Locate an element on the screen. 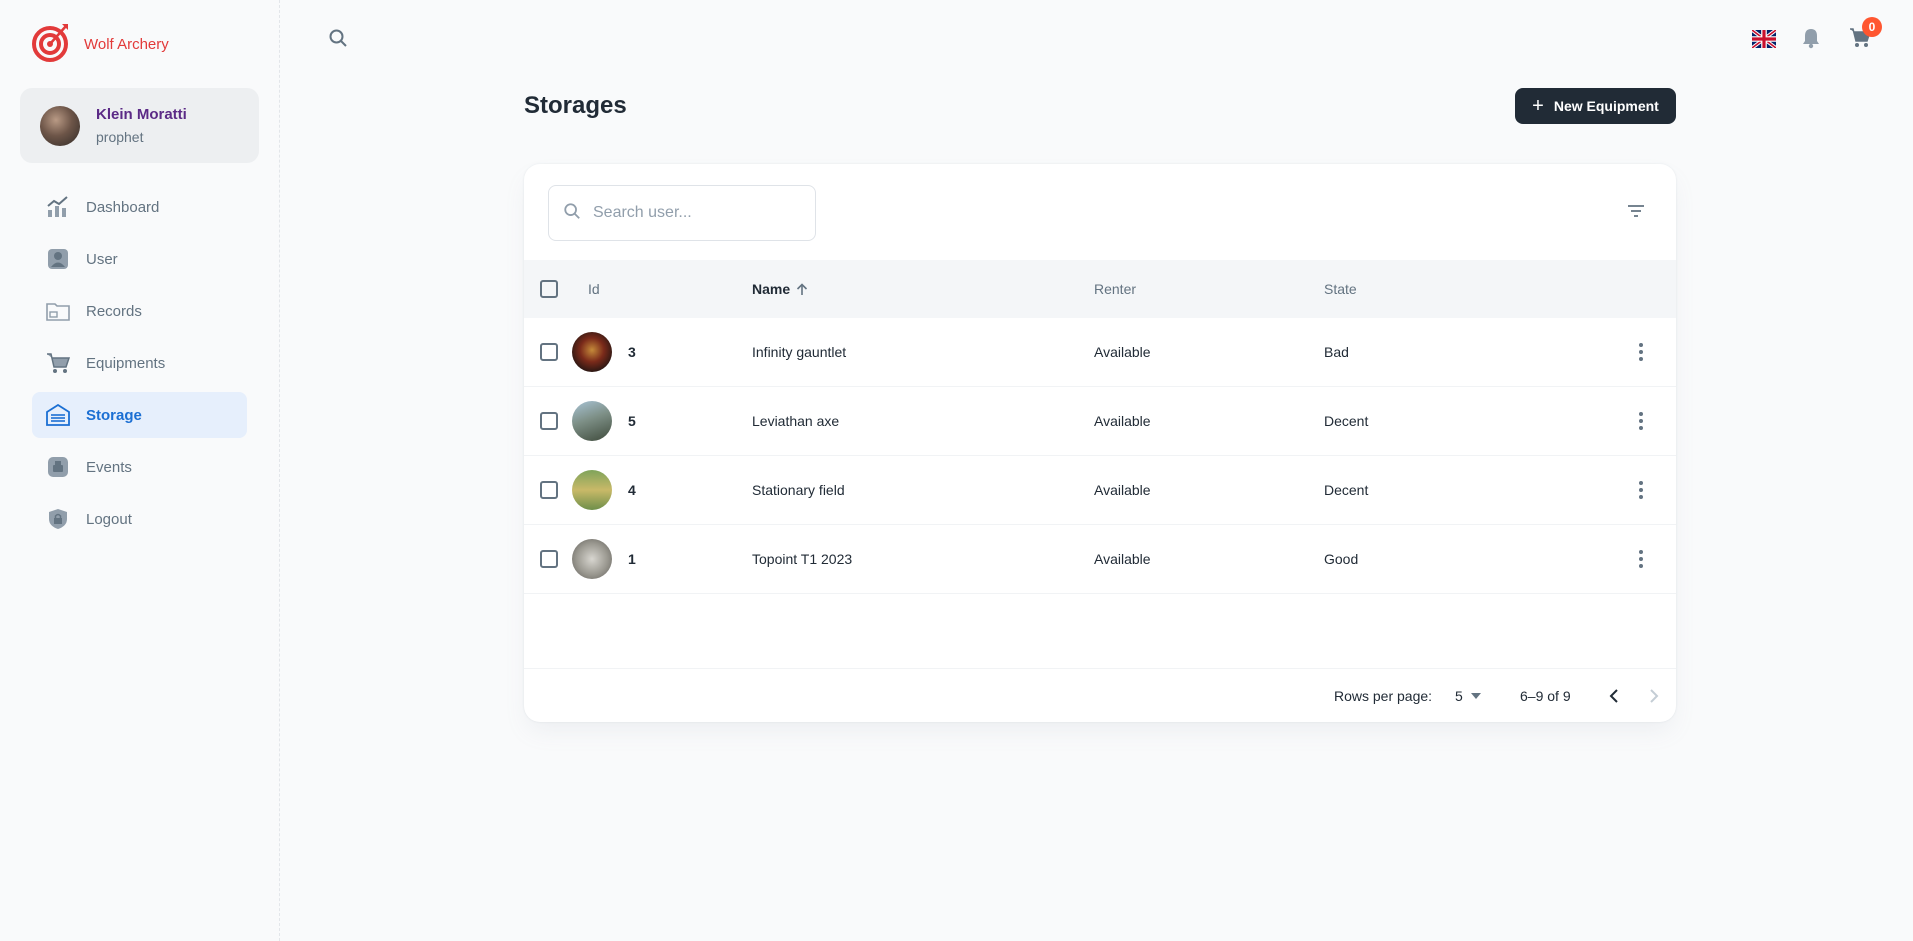 This screenshot has height=941, width=1913. new-equipment-button: + New Equipment is located at coordinates (1595, 106).